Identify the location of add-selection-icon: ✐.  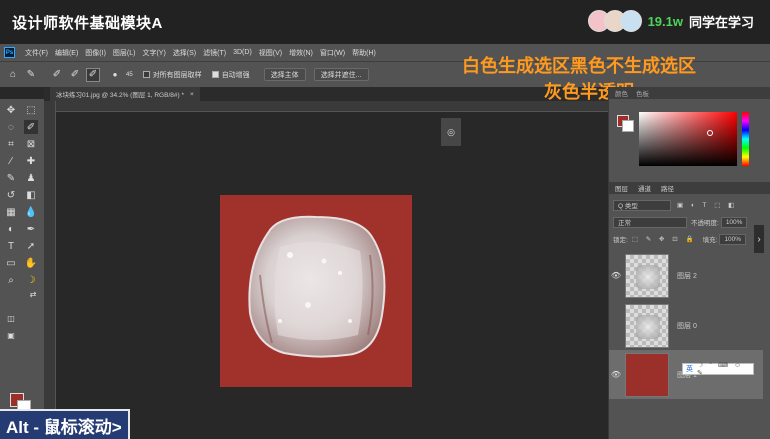
(75, 75).